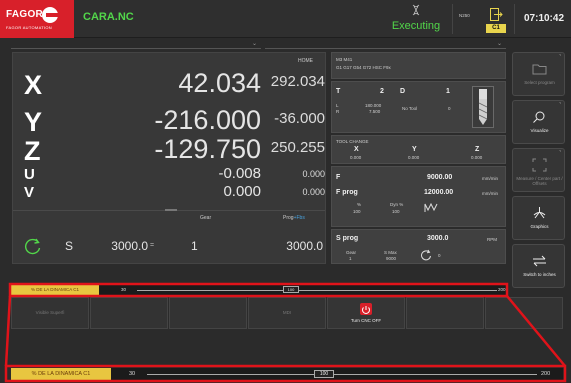 The image size is (571, 383). I want to click on fagor-logo: FAGOR FAGOR AUTOMATION, so click(37, 19).